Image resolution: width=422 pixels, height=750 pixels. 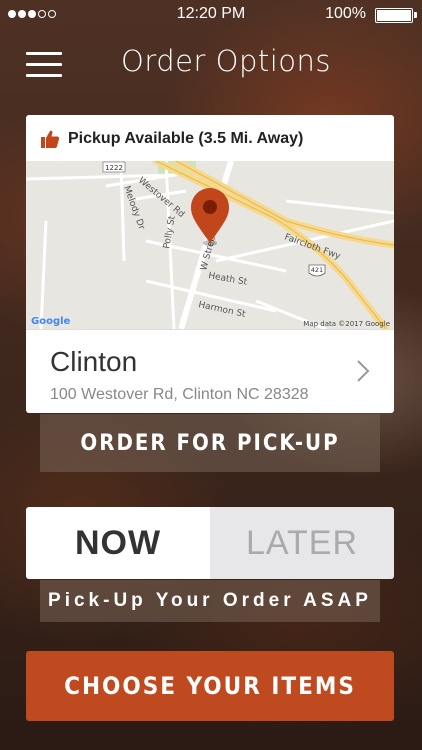 What do you see at coordinates (44, 65) in the screenshot?
I see `hamburger-menu-icon` at bounding box center [44, 65].